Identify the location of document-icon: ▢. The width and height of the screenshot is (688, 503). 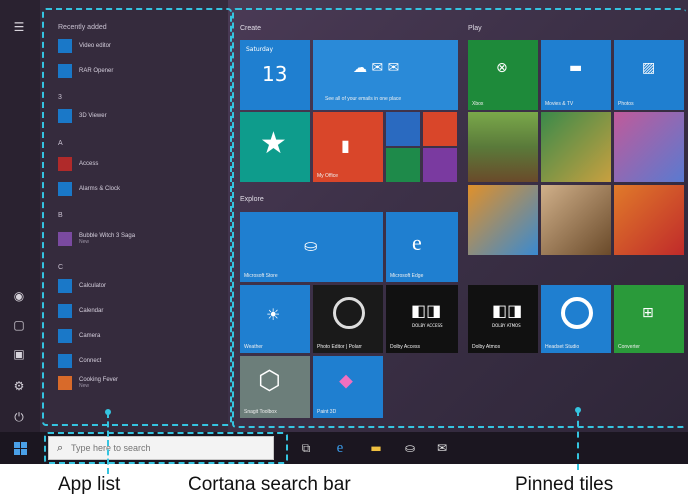
(19, 325).